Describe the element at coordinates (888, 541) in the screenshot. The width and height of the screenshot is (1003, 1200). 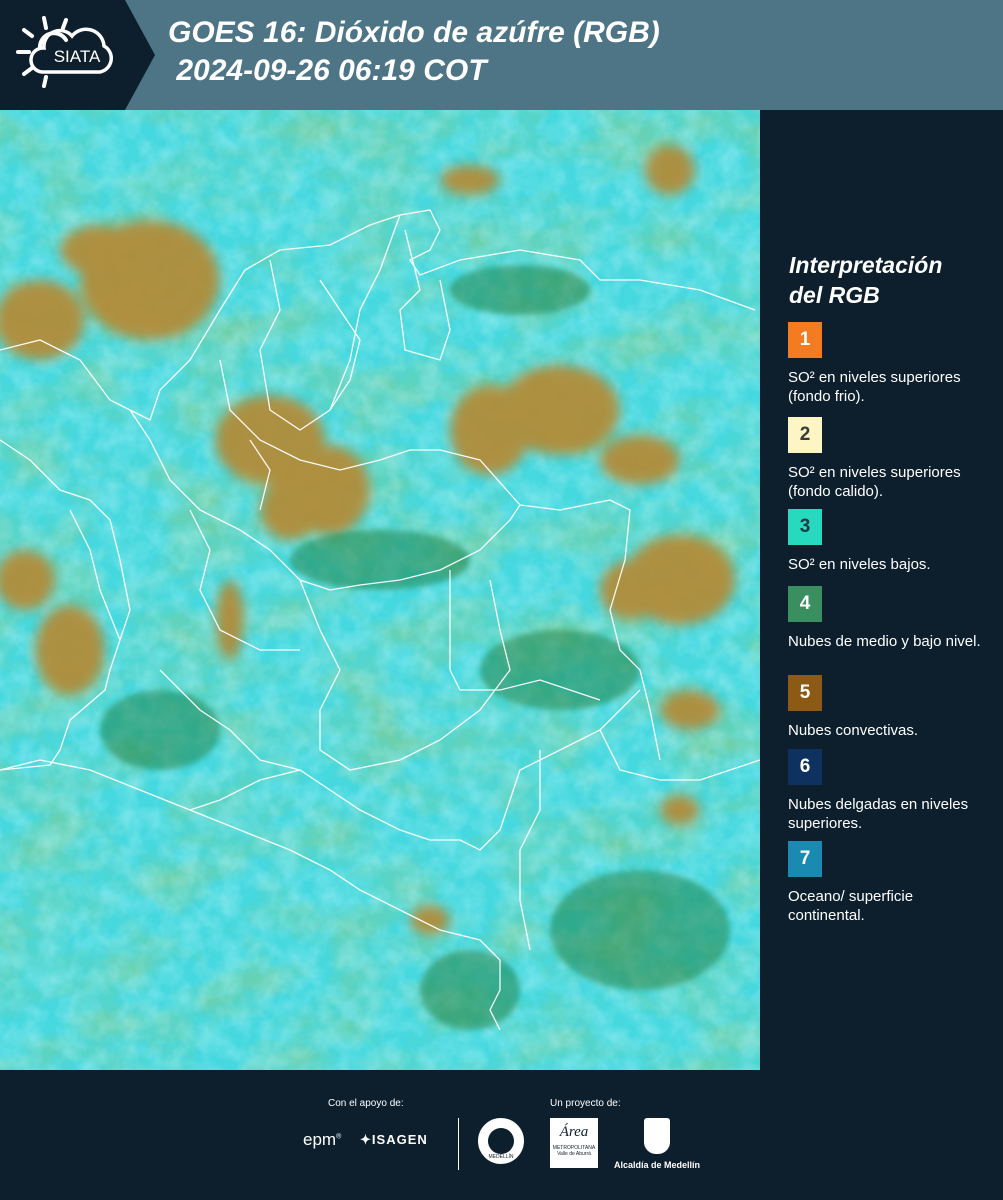
I see `legend-item-3: 3 SO² en niveles bajos.` at that location.